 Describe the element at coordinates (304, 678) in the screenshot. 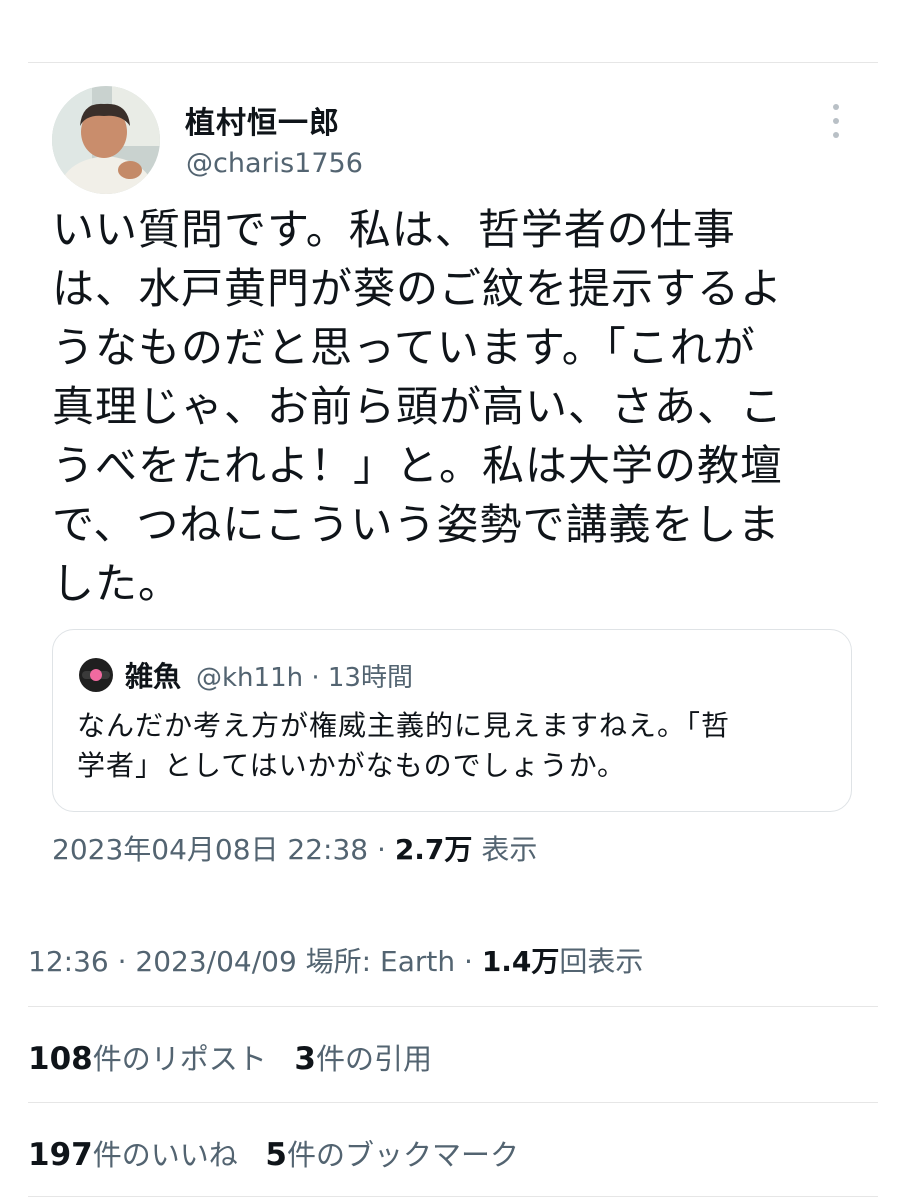

I see `quoted-meta: @kh11h · 13時間` at that location.